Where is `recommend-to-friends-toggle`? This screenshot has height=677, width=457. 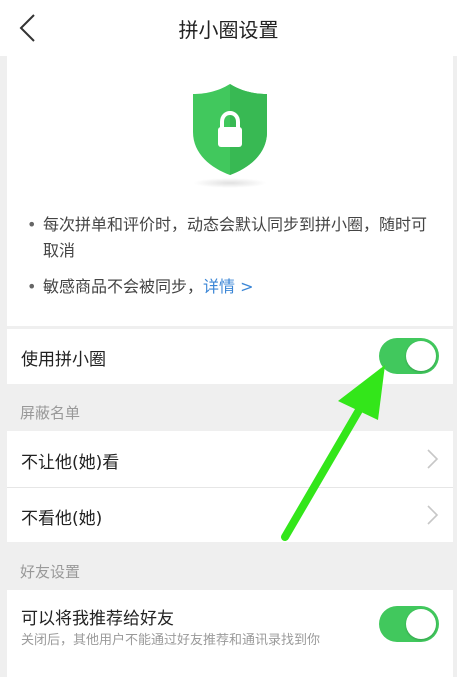
recommend-to-friends-toggle is located at coordinates (409, 624).